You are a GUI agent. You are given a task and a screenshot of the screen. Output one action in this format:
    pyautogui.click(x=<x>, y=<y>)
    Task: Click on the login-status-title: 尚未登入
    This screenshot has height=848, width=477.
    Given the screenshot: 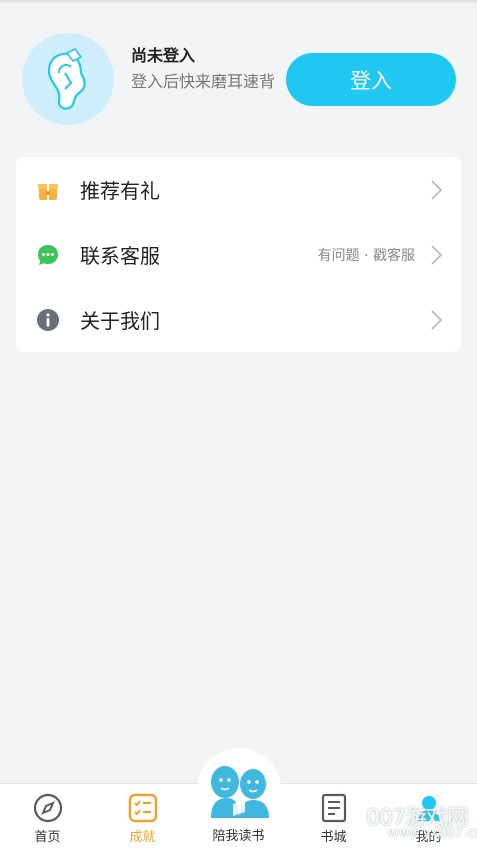 What is the action you would take?
    pyautogui.click(x=163, y=55)
    